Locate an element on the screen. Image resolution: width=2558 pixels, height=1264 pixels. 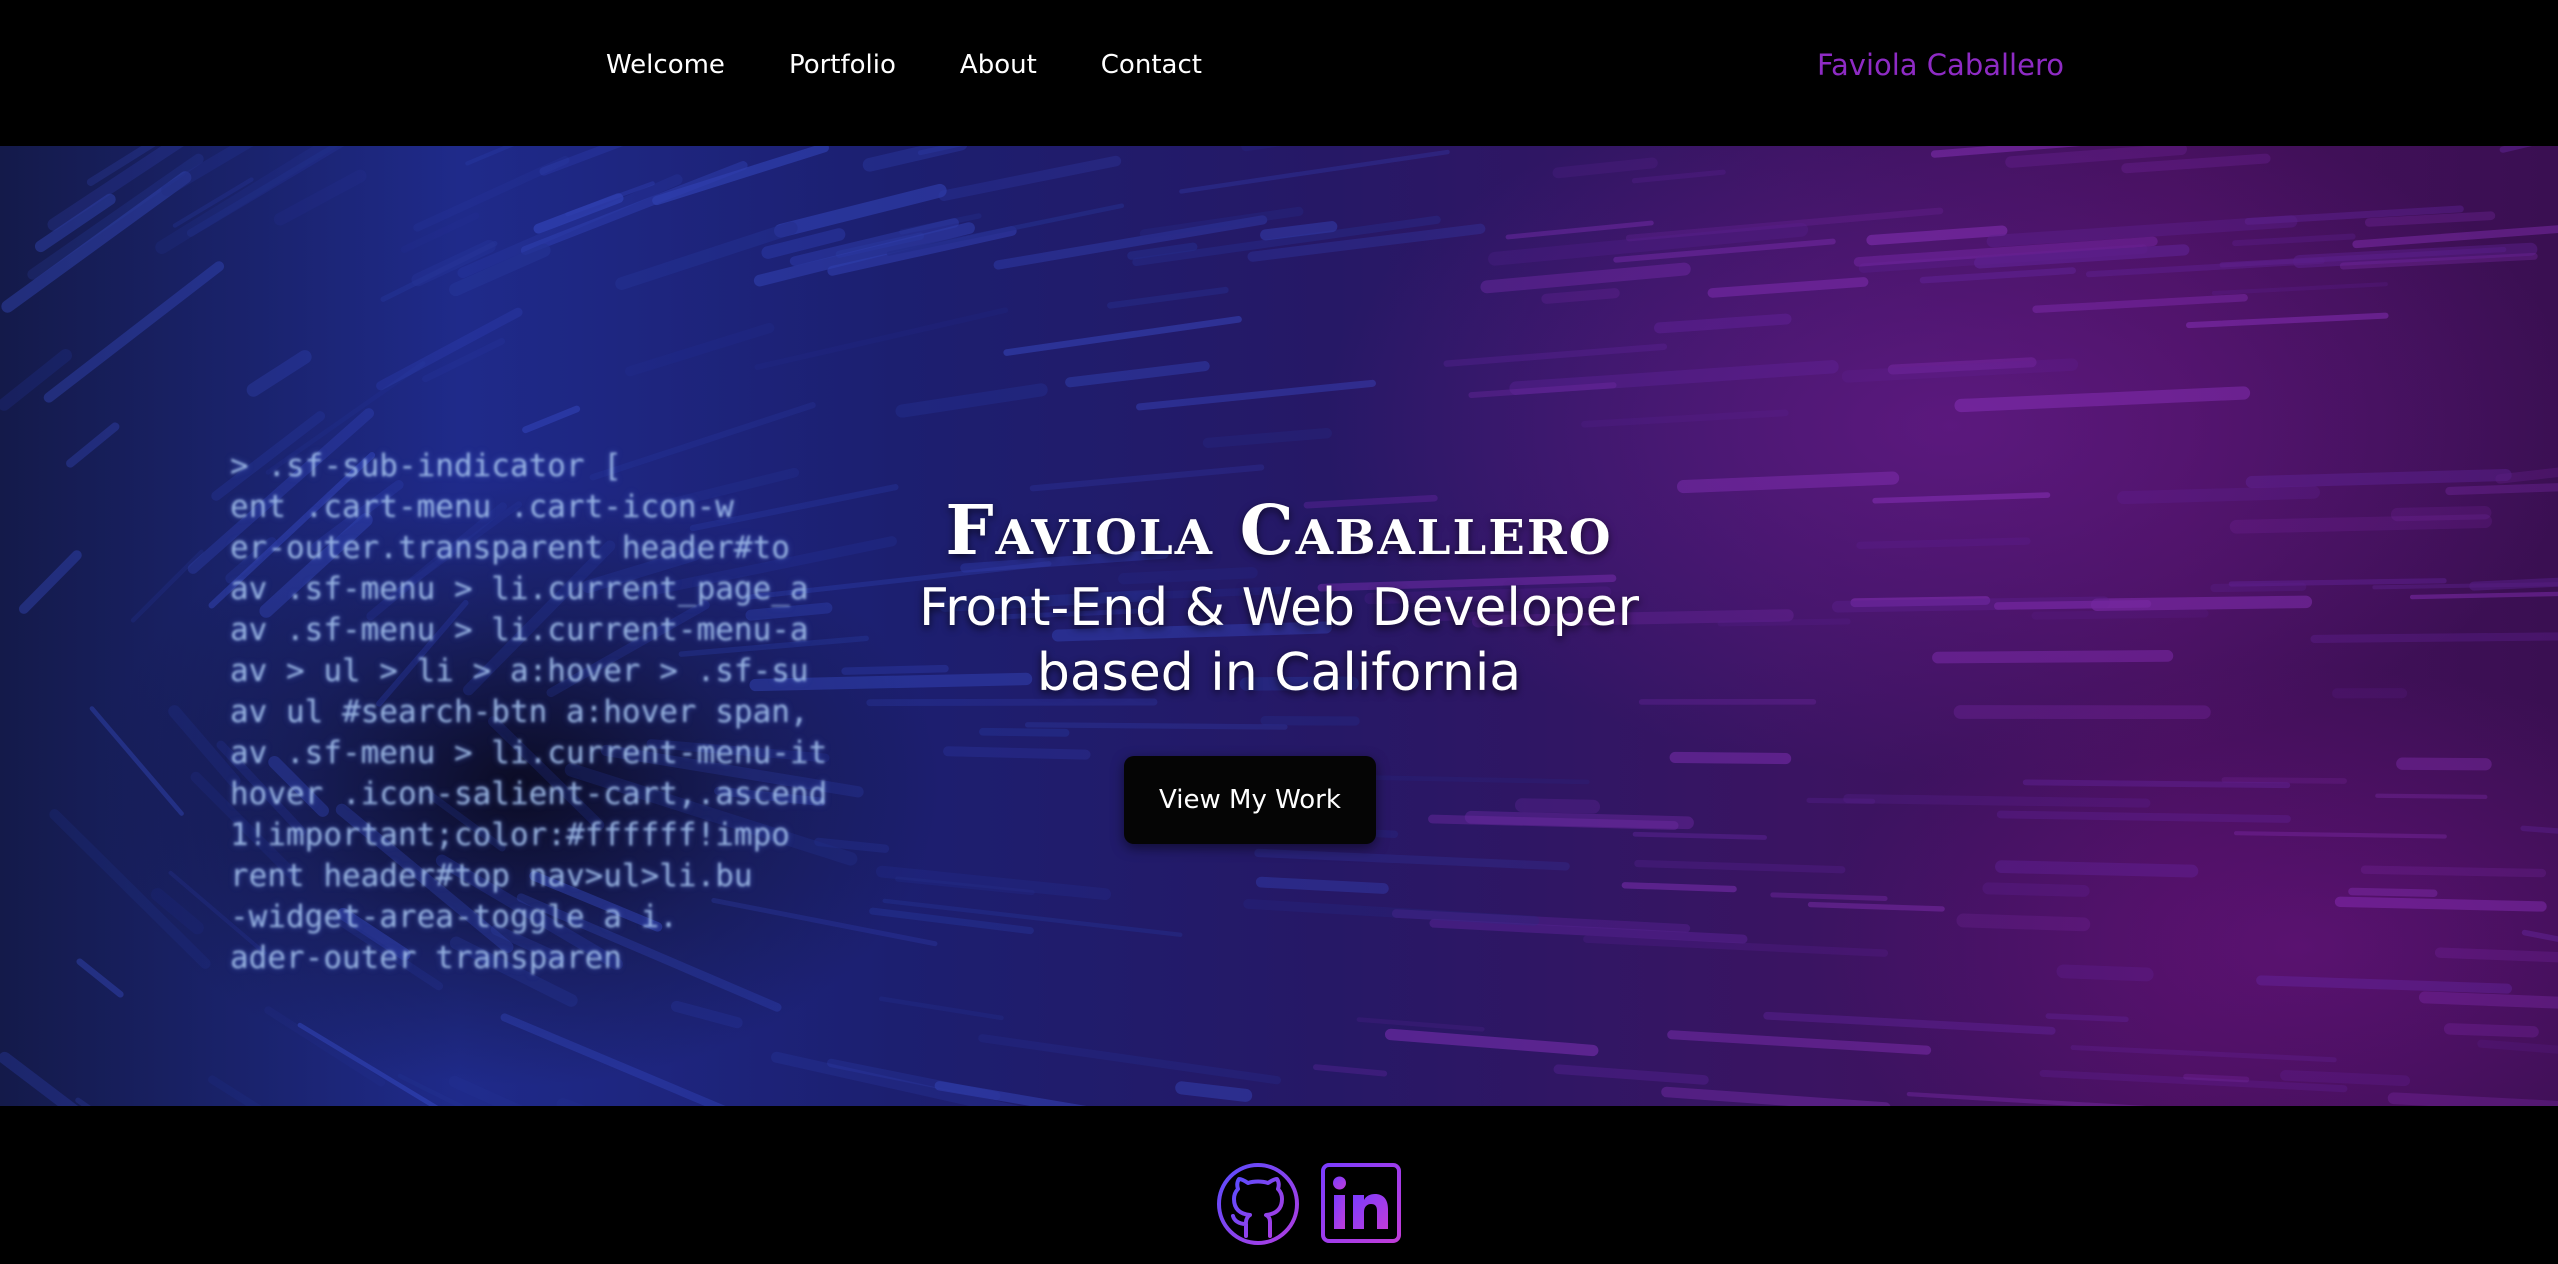
code-line: ader-outer transparen is located at coordinates (426, 958).